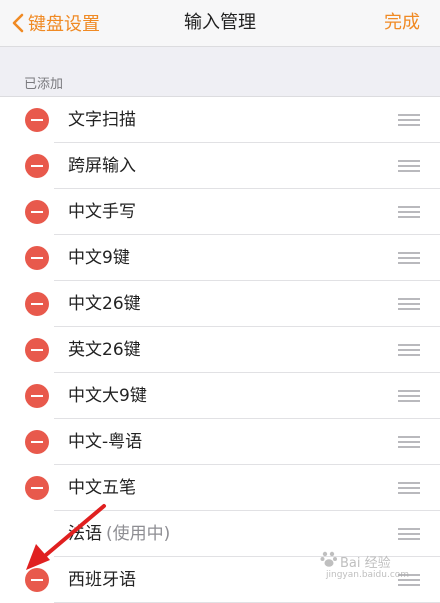 The image size is (440, 603). Describe the element at coordinates (220, 534) in the screenshot. I see `list-item-in-use: 法语 (使用中)` at that location.